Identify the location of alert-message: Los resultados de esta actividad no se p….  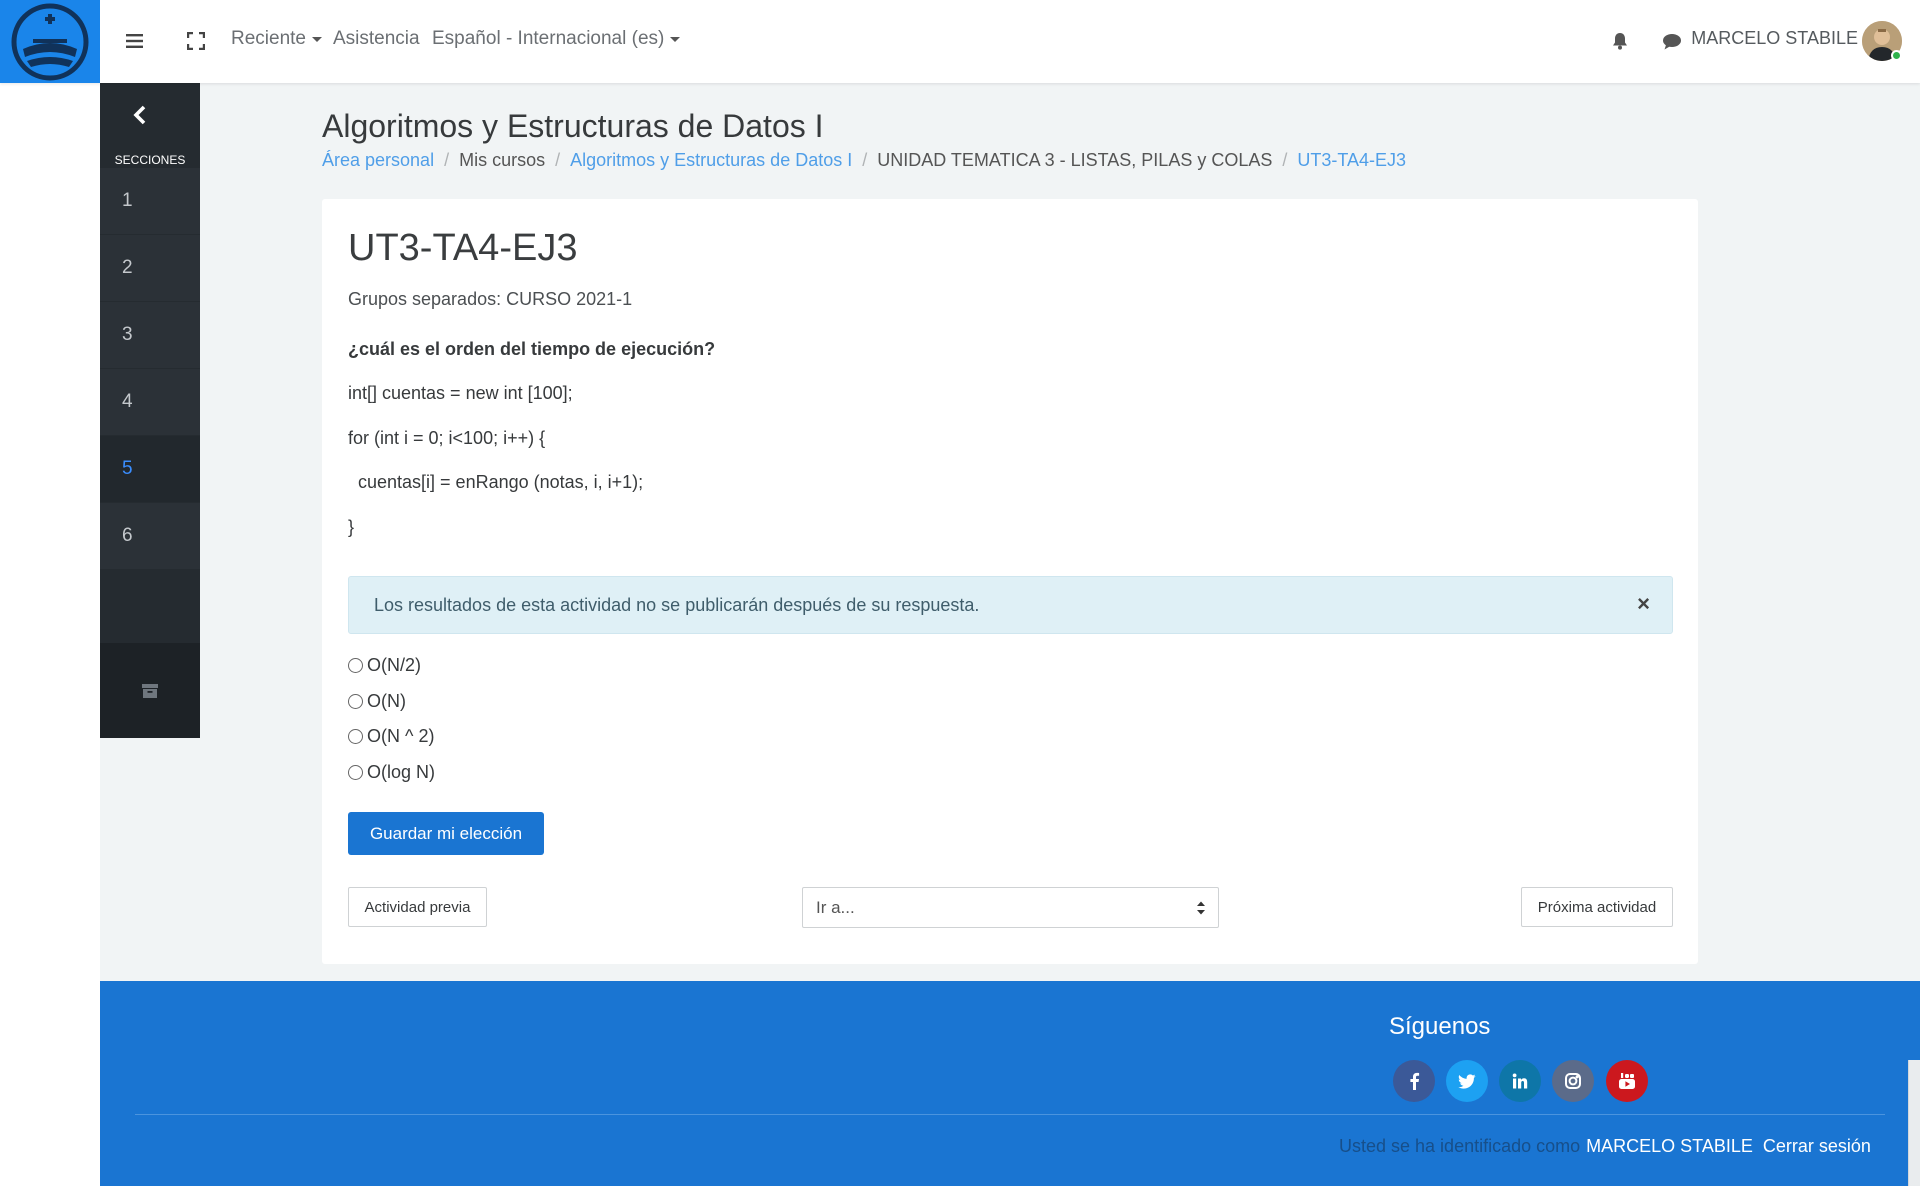
(677, 605).